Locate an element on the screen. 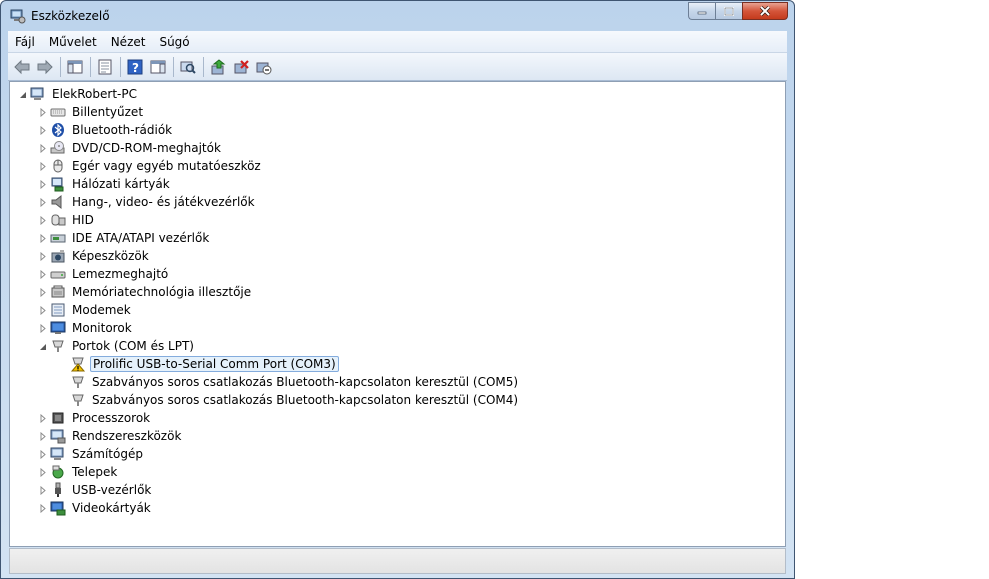 The width and height of the screenshot is (989, 579). tree-node-label: HID is located at coordinates (83, 220).